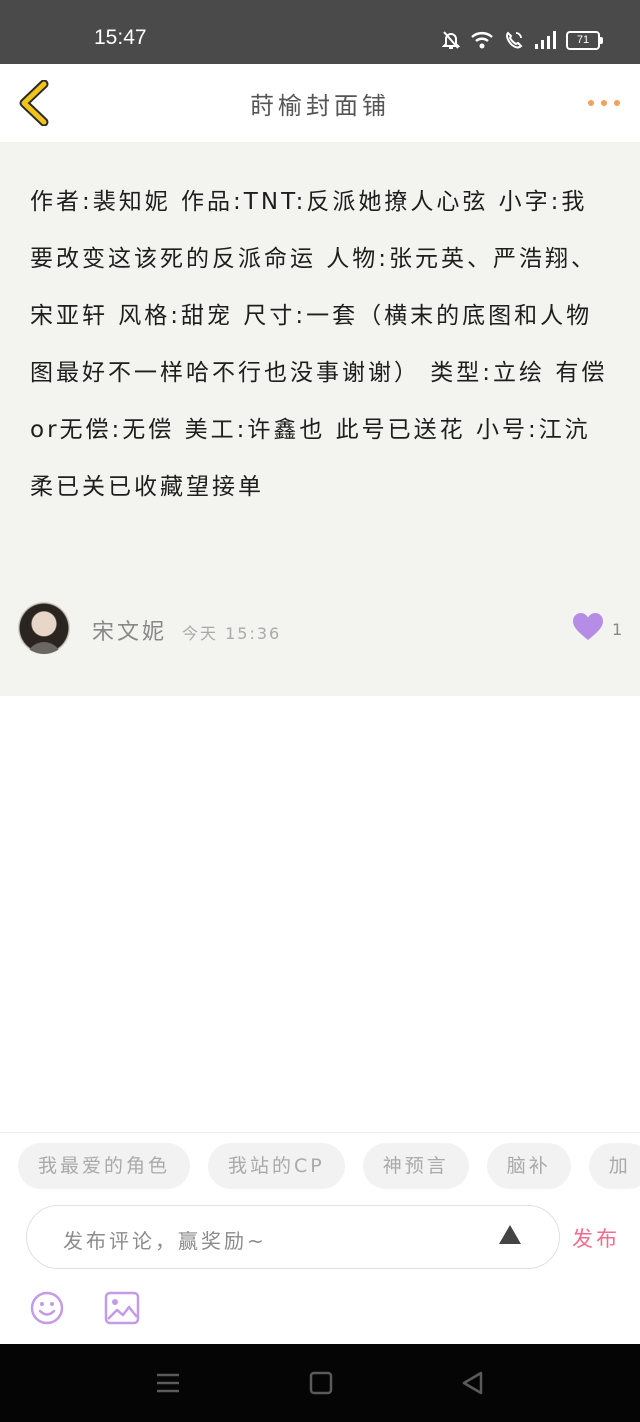 Image resolution: width=640 pixels, height=1422 pixels. I want to click on publish-button: 发布, so click(596, 1238).